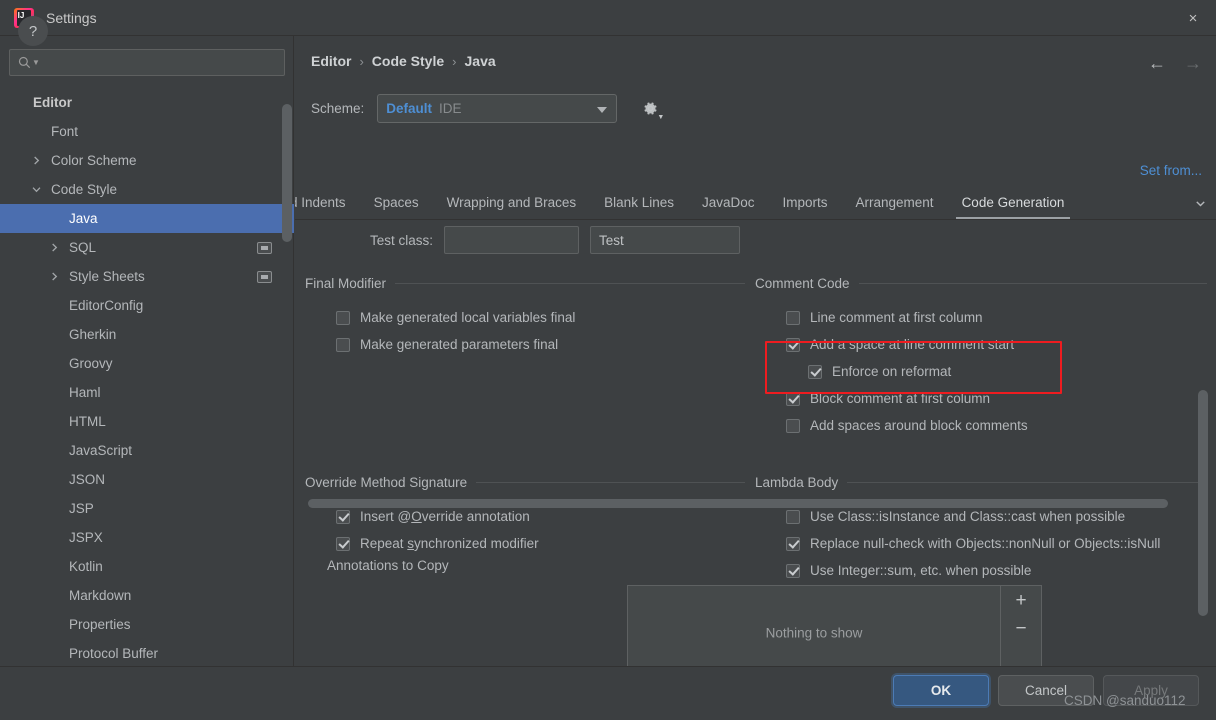 Image resolution: width=1216 pixels, height=720 pixels. I want to click on tab-overflow-chevron-down-icon, so click(1200, 202).